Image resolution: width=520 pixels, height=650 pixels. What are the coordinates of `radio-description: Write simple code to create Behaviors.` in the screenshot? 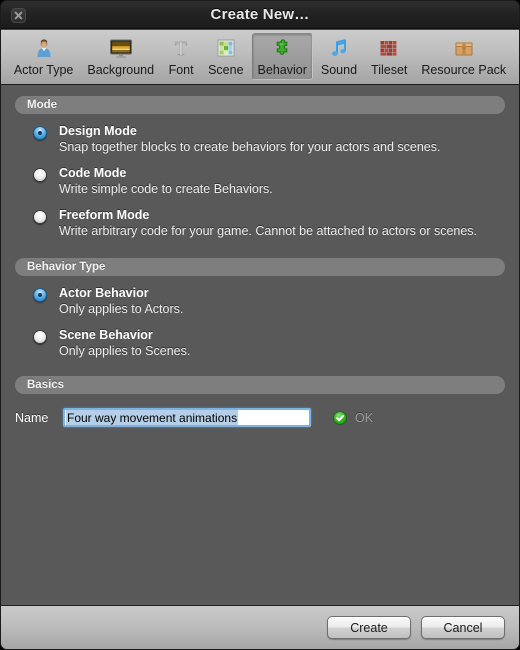 It's located at (166, 189).